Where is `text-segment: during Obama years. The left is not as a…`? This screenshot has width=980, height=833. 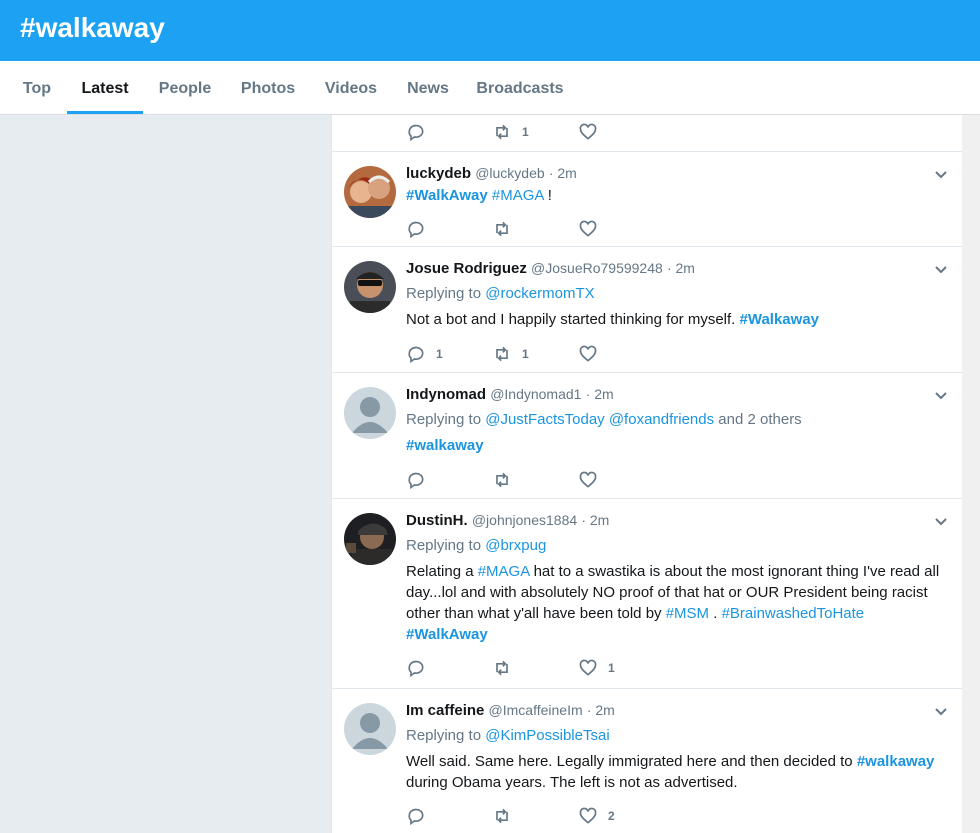 text-segment: during Obama years. The left is not as a… is located at coordinates (572, 782).